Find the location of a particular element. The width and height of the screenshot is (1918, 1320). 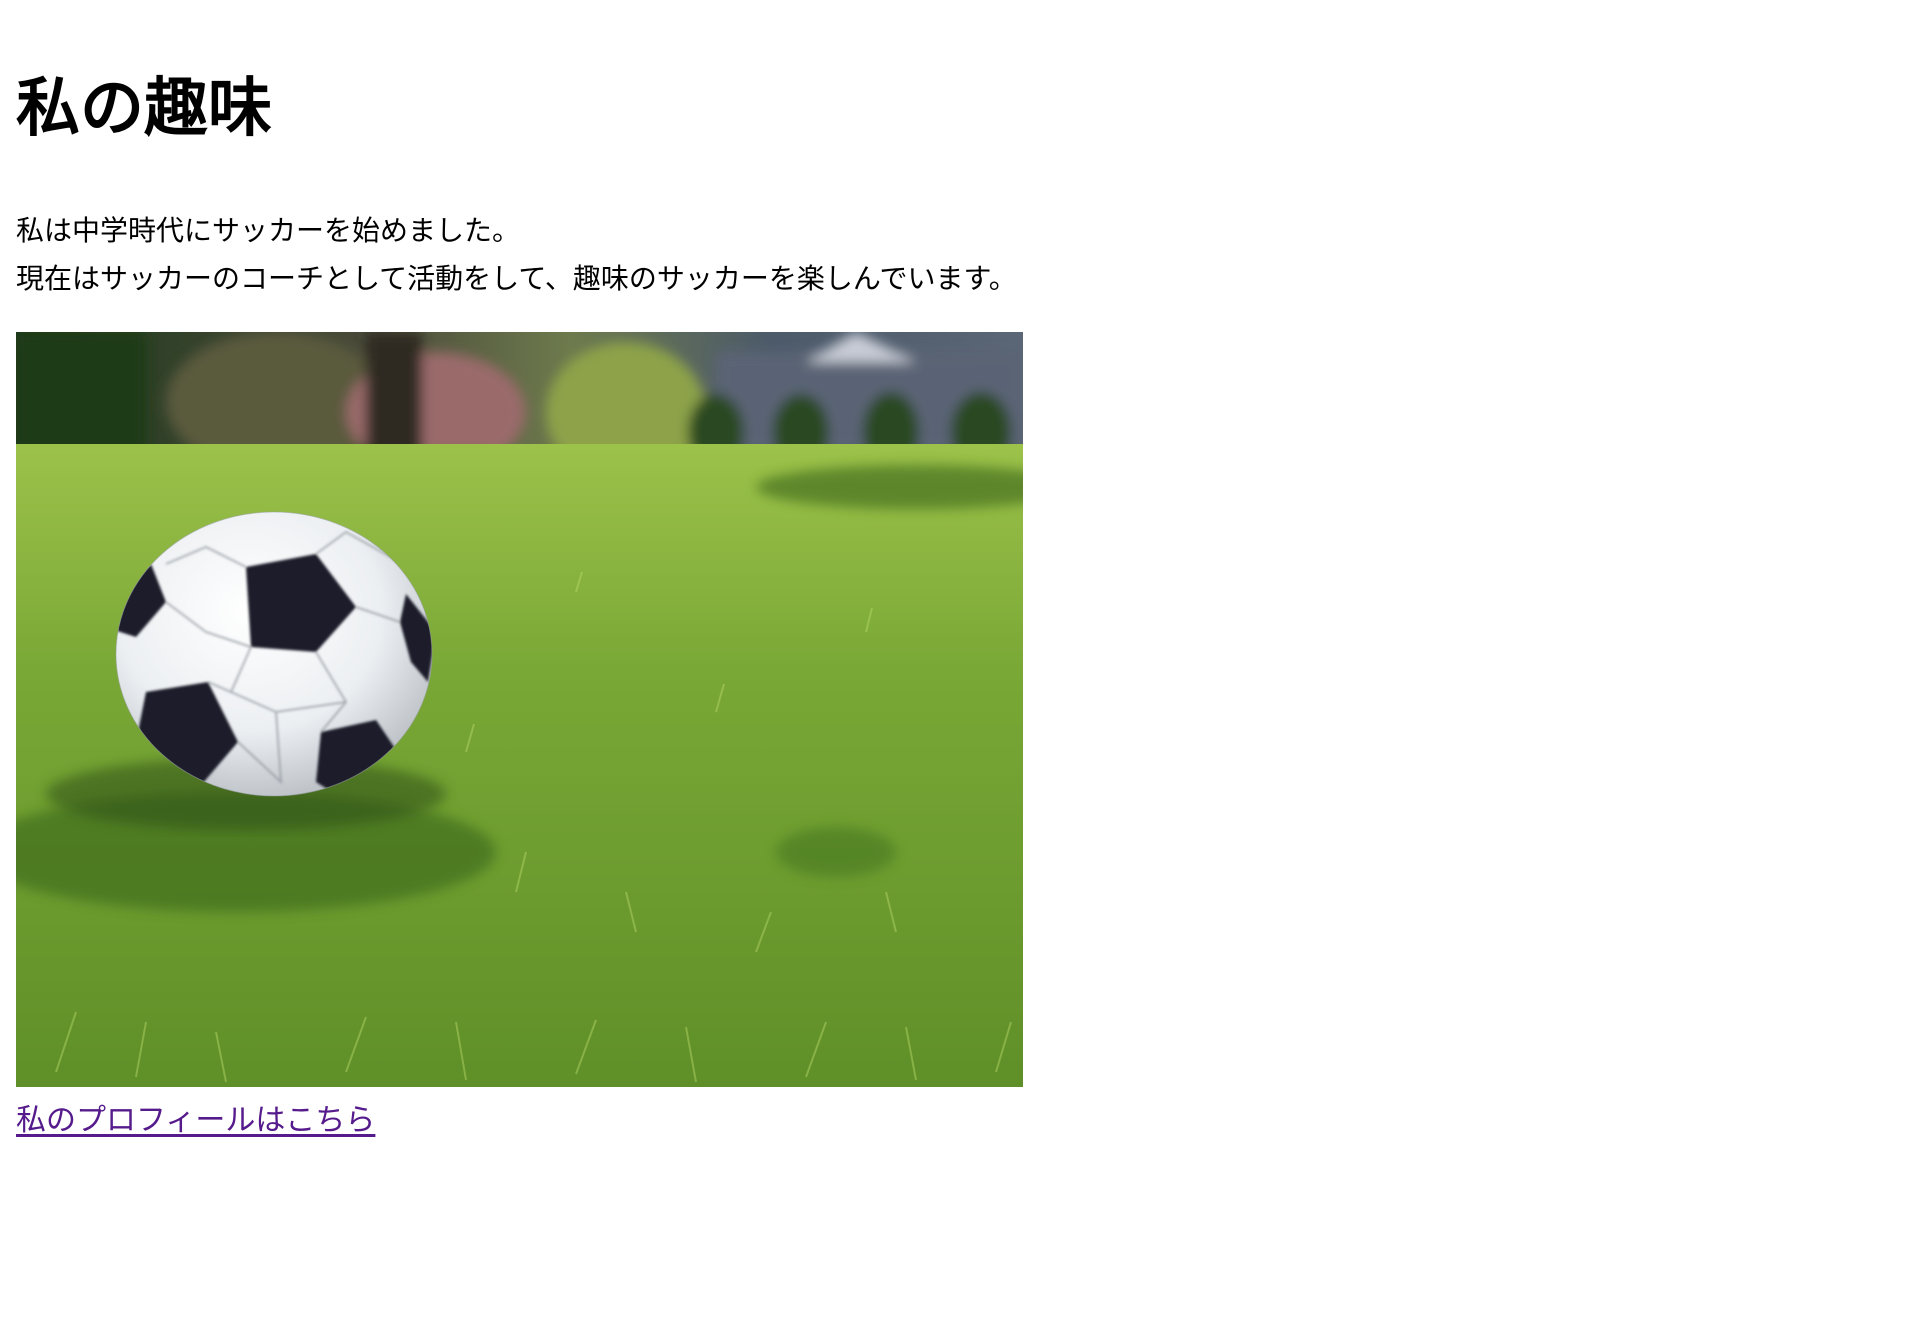

intro-line-1: 私は中学時代にサッカーを始めました。 is located at coordinates (268, 230).